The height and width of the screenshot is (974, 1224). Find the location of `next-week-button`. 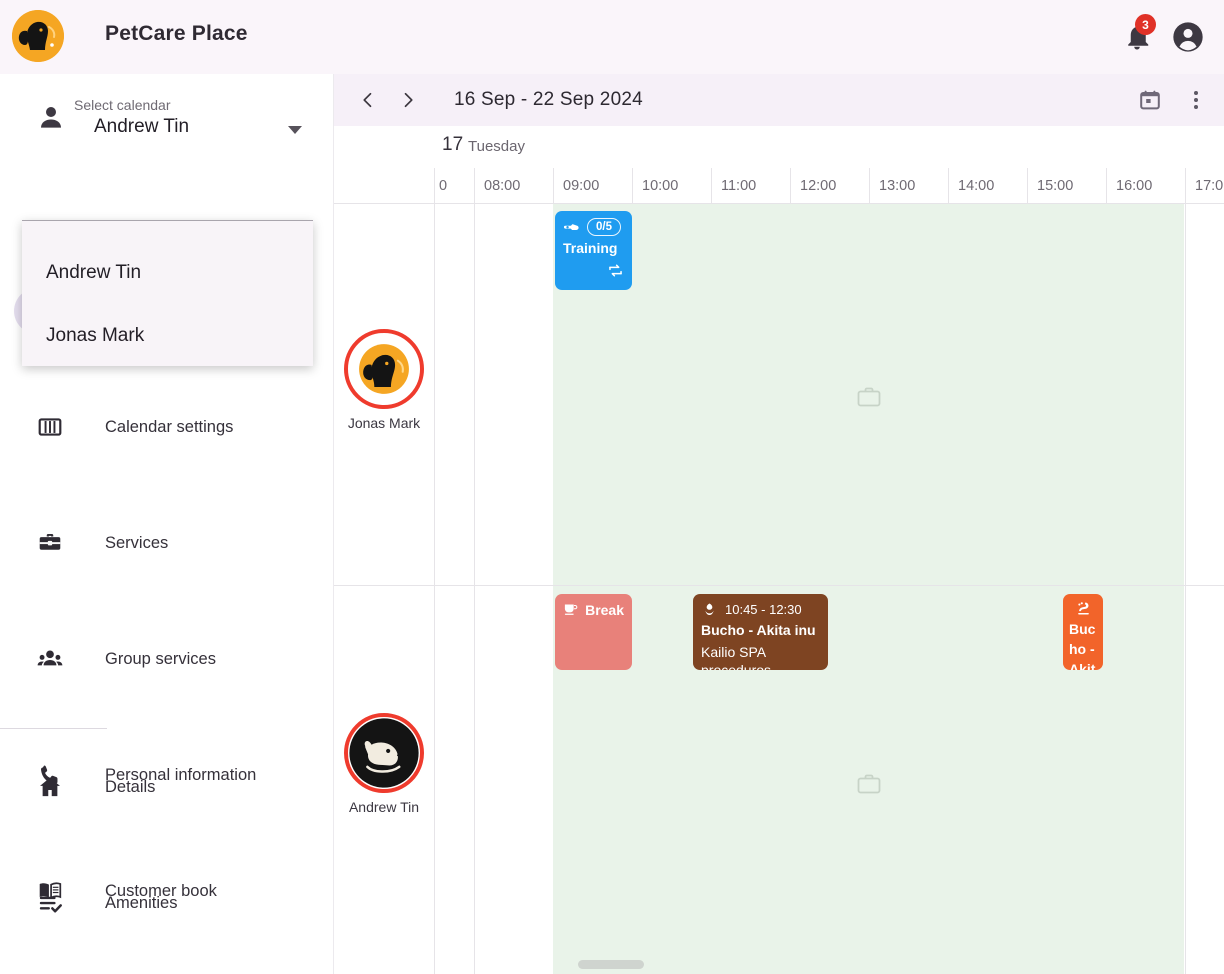

next-week-button is located at coordinates (408, 100).